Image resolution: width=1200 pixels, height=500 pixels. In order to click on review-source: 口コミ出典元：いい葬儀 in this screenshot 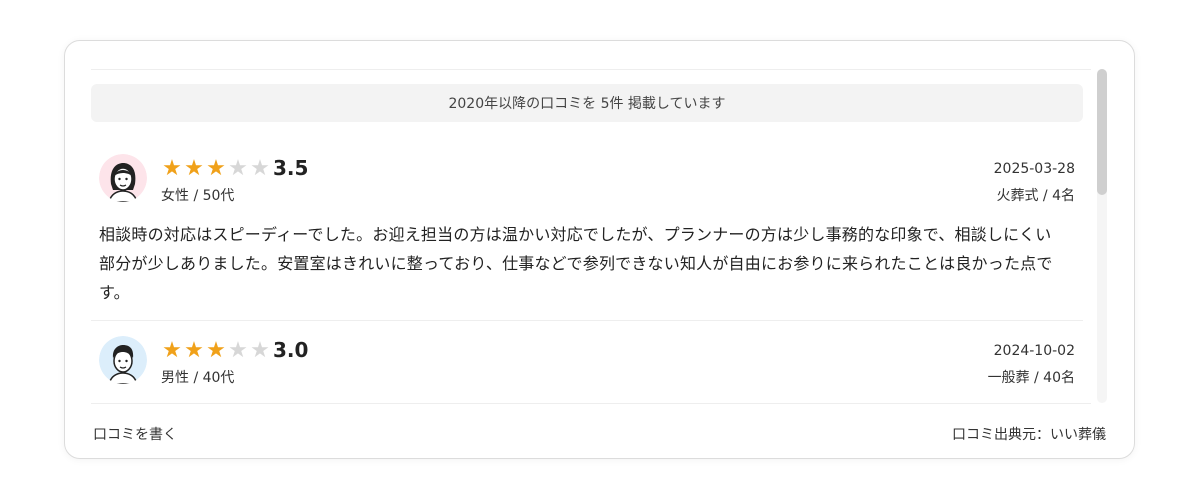, I will do `click(1029, 435)`.